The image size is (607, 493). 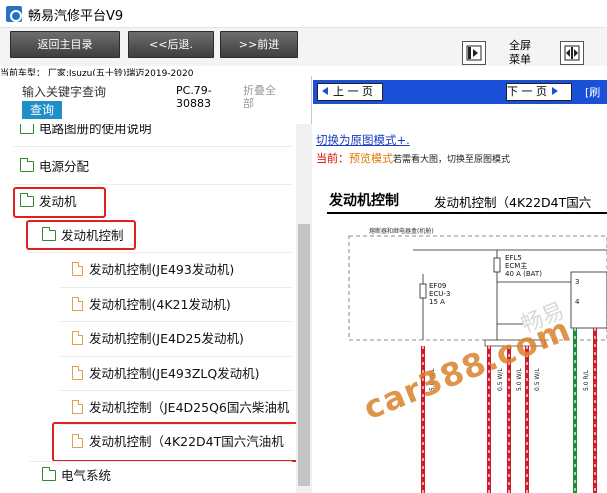 I want to click on current-mode-line: 当前：预览模式若需看大图，切换至原图模式, so click(x=413, y=158).